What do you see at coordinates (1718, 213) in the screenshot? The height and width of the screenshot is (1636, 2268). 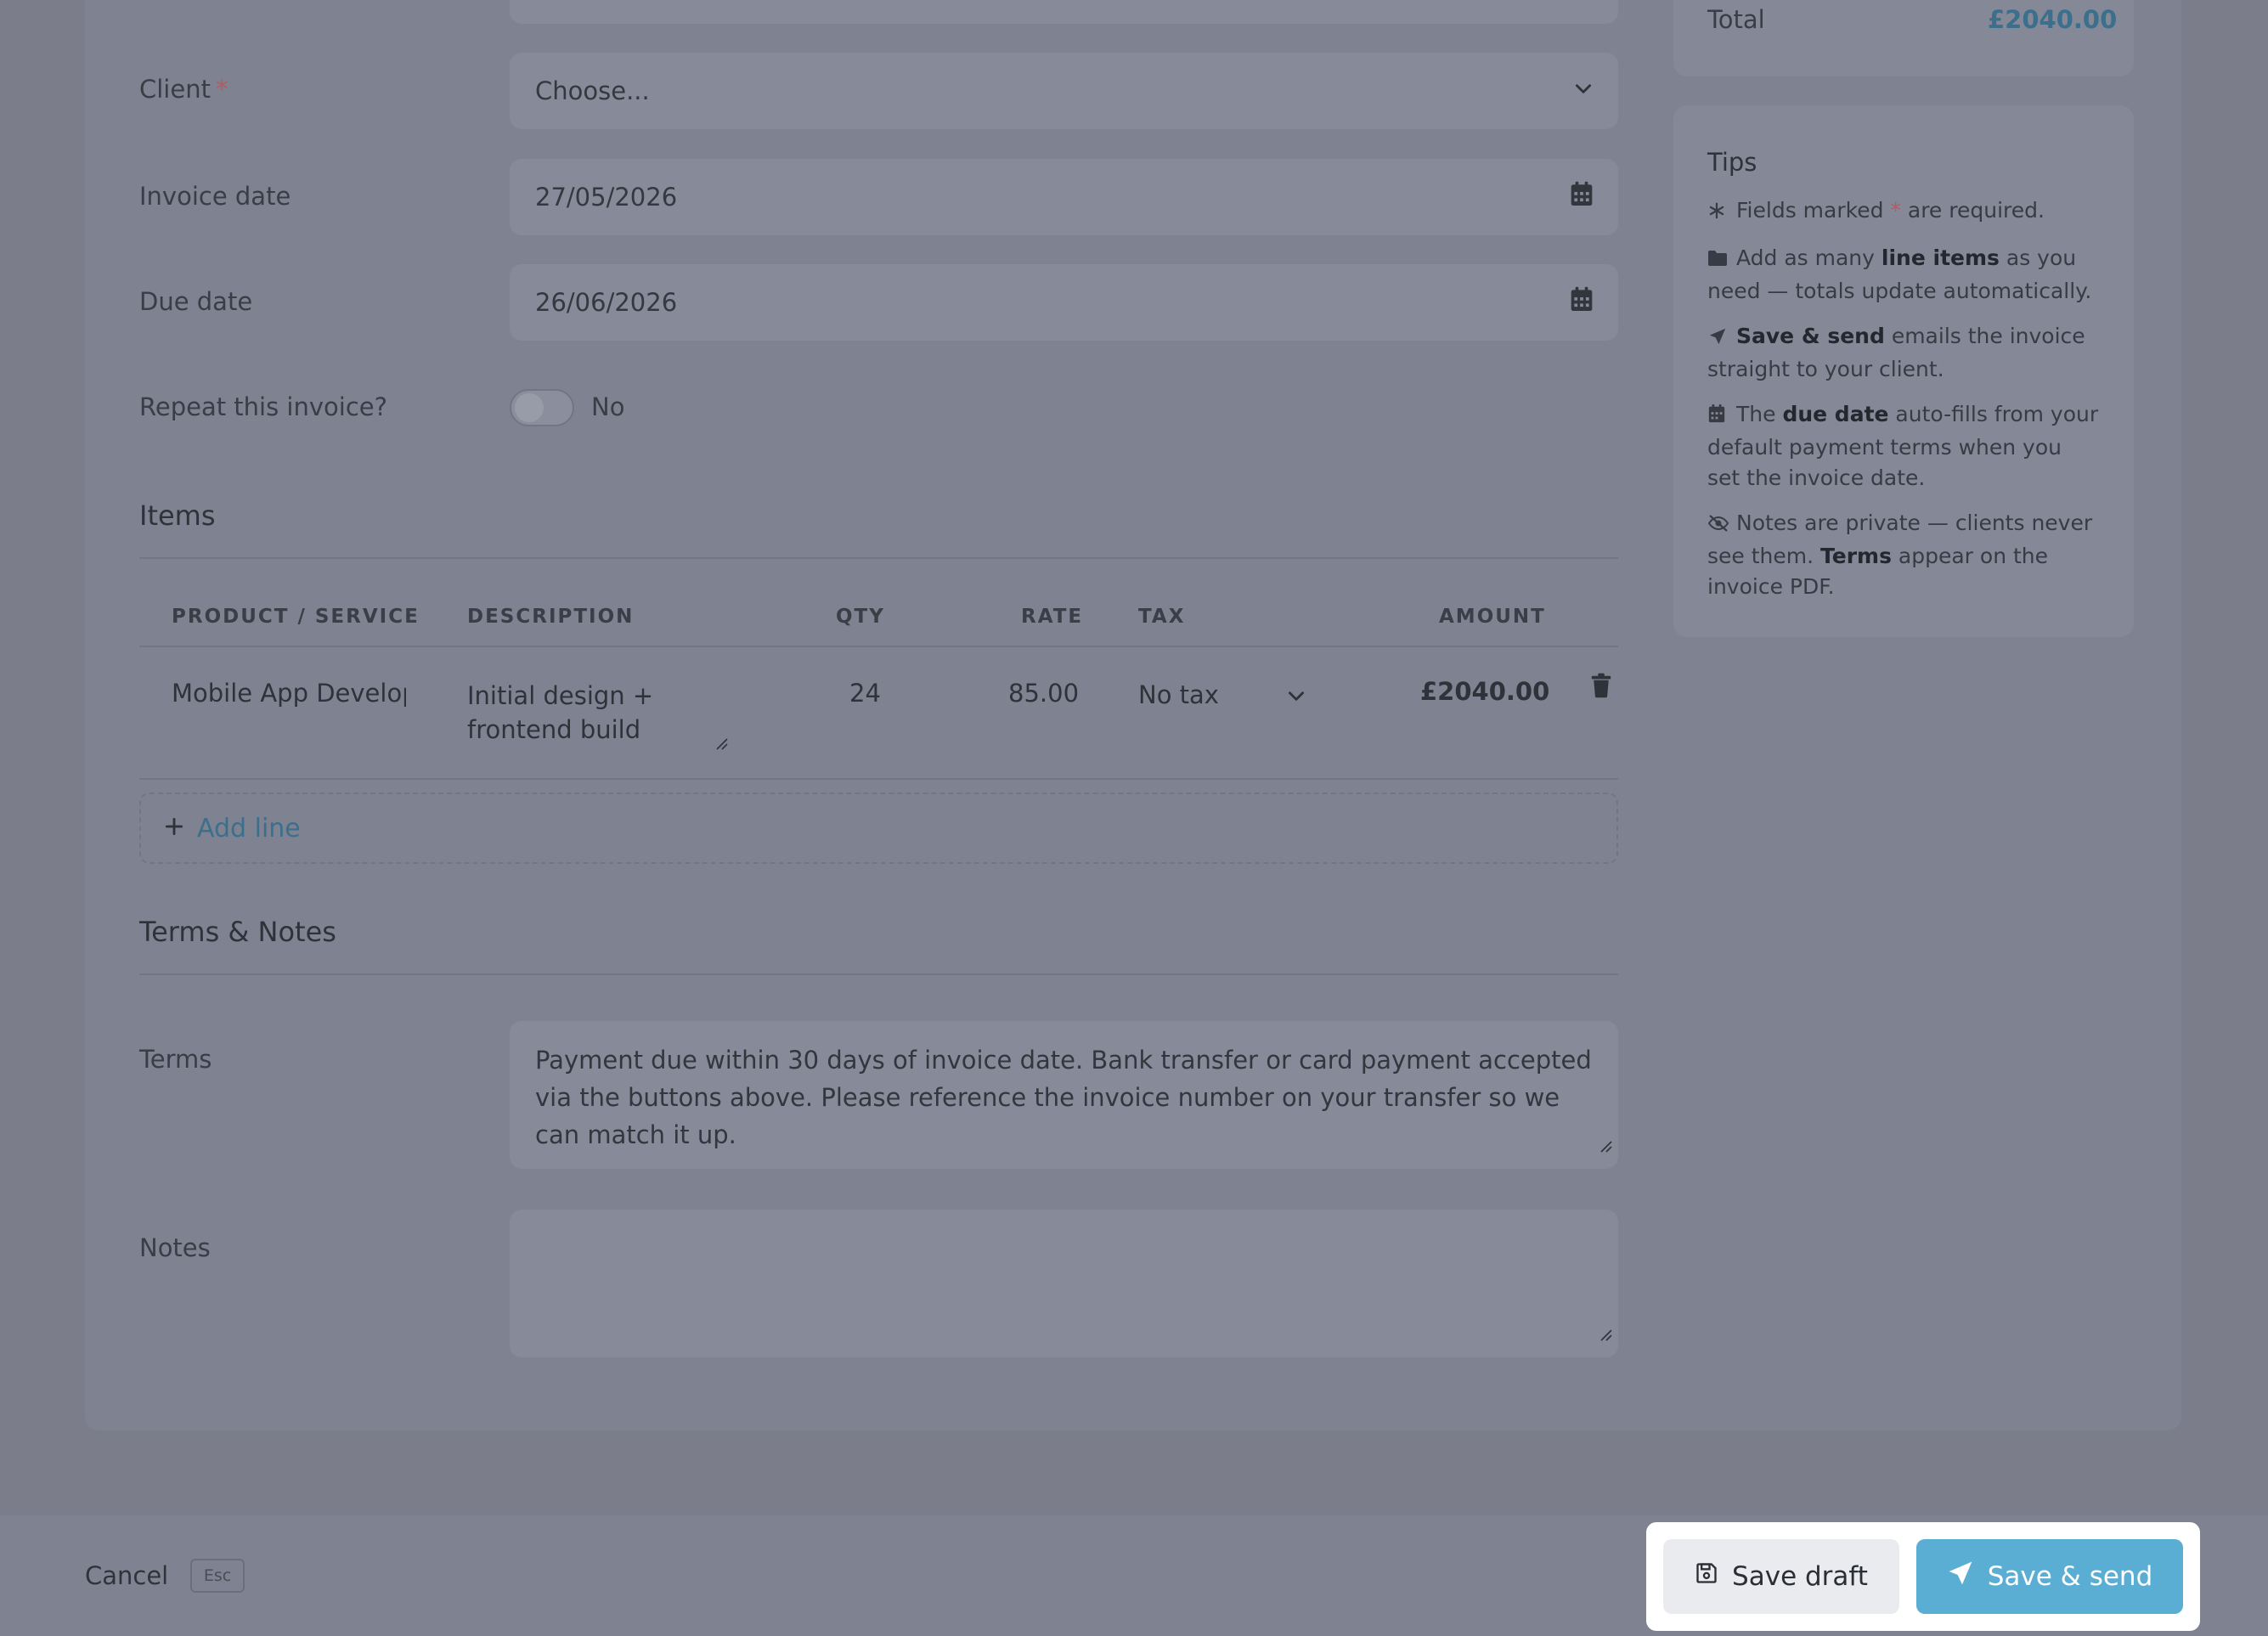 I see `asterisk-icon` at bounding box center [1718, 213].